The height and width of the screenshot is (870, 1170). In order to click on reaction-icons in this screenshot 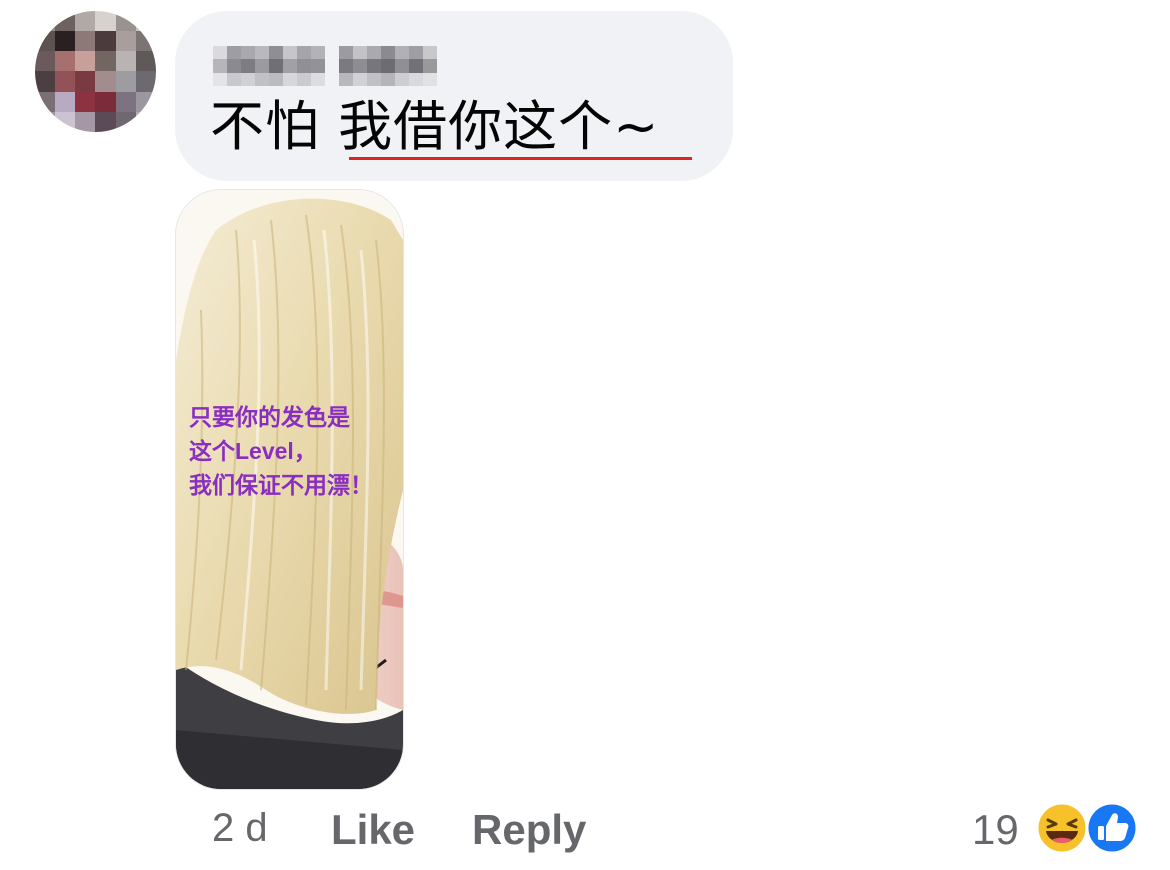, I will do `click(1089, 828)`.